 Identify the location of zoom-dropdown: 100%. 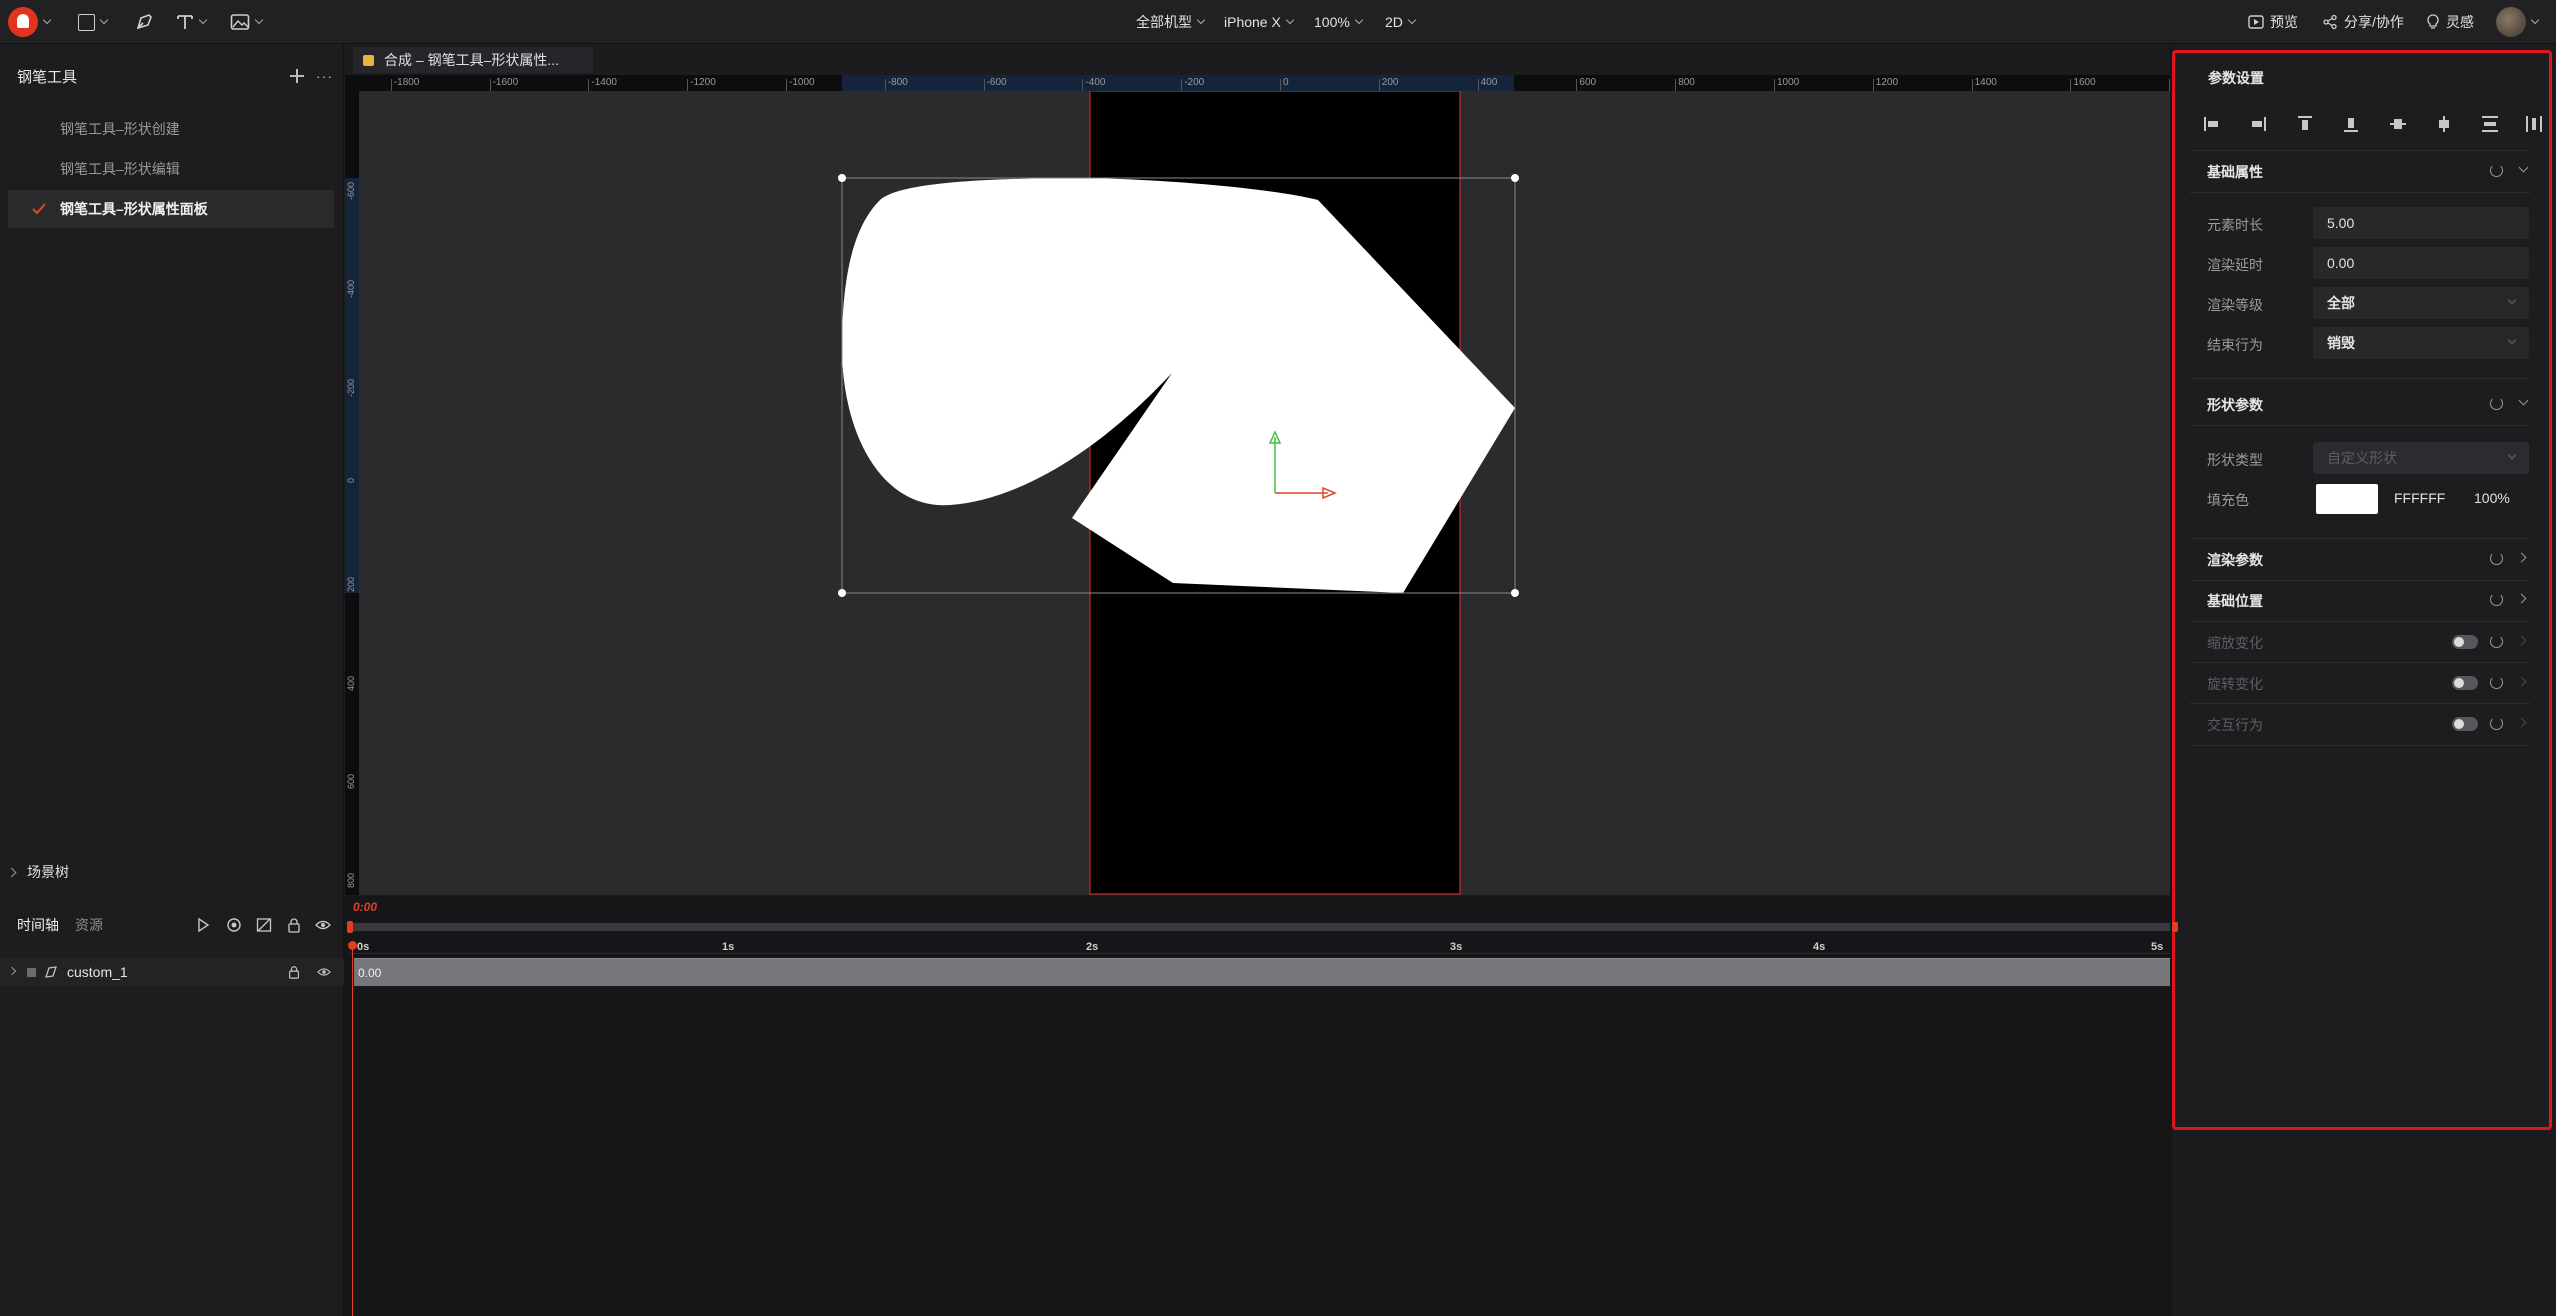
(1339, 22).